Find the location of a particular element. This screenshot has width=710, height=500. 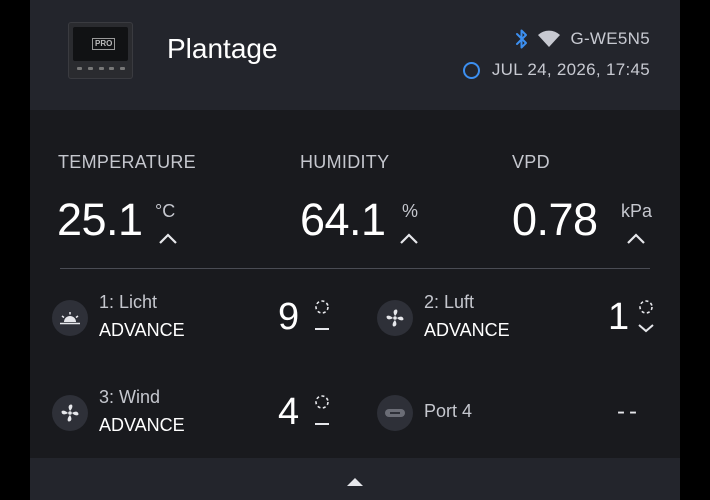

device-badge: PRO is located at coordinates (104, 44).